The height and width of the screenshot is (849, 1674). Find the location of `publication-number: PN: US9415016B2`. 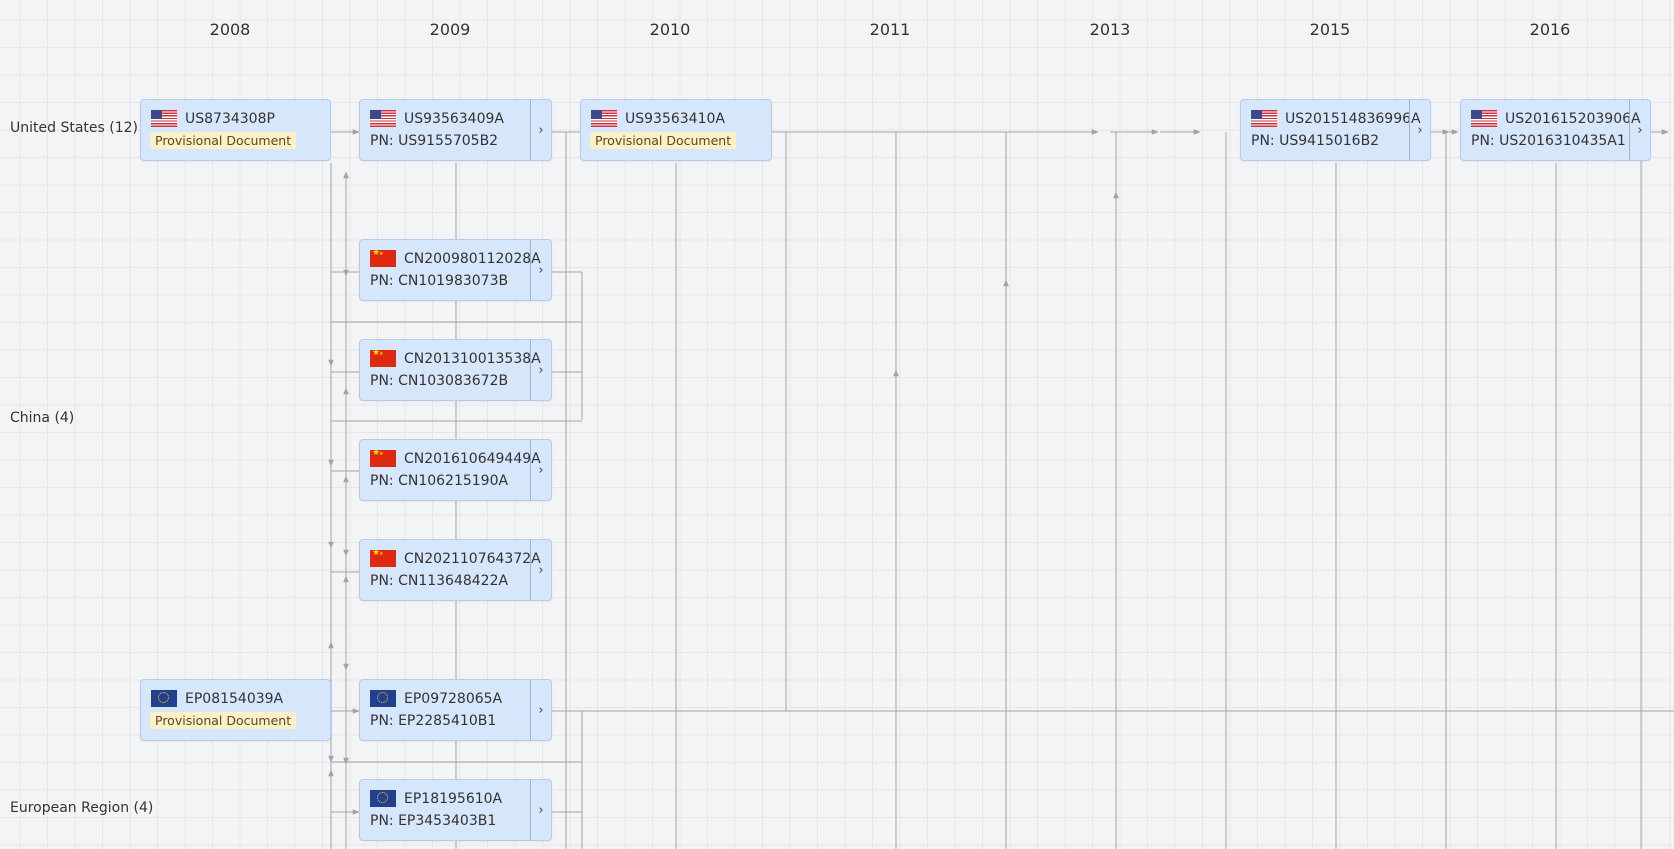

publication-number: PN: US9415016B2 is located at coordinates (1315, 141).